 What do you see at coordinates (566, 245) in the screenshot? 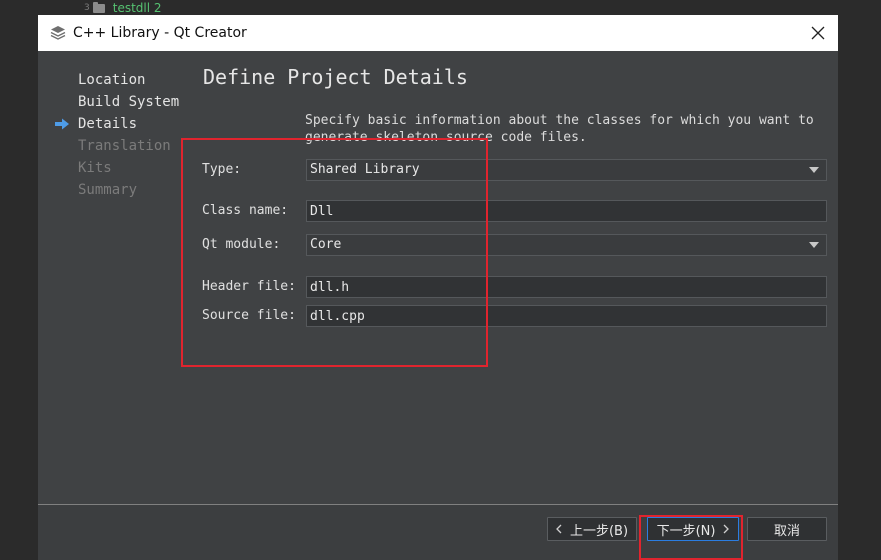
I see `qt-module-combobox: Core` at bounding box center [566, 245].